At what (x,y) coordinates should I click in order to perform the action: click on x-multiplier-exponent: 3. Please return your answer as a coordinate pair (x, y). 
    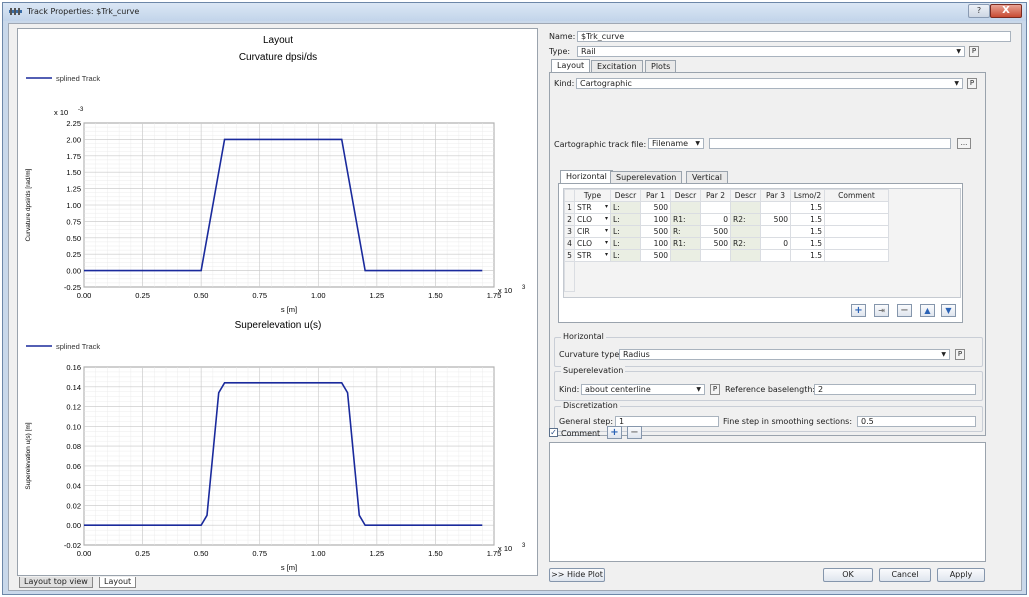
    Looking at the image, I should click on (524, 546).